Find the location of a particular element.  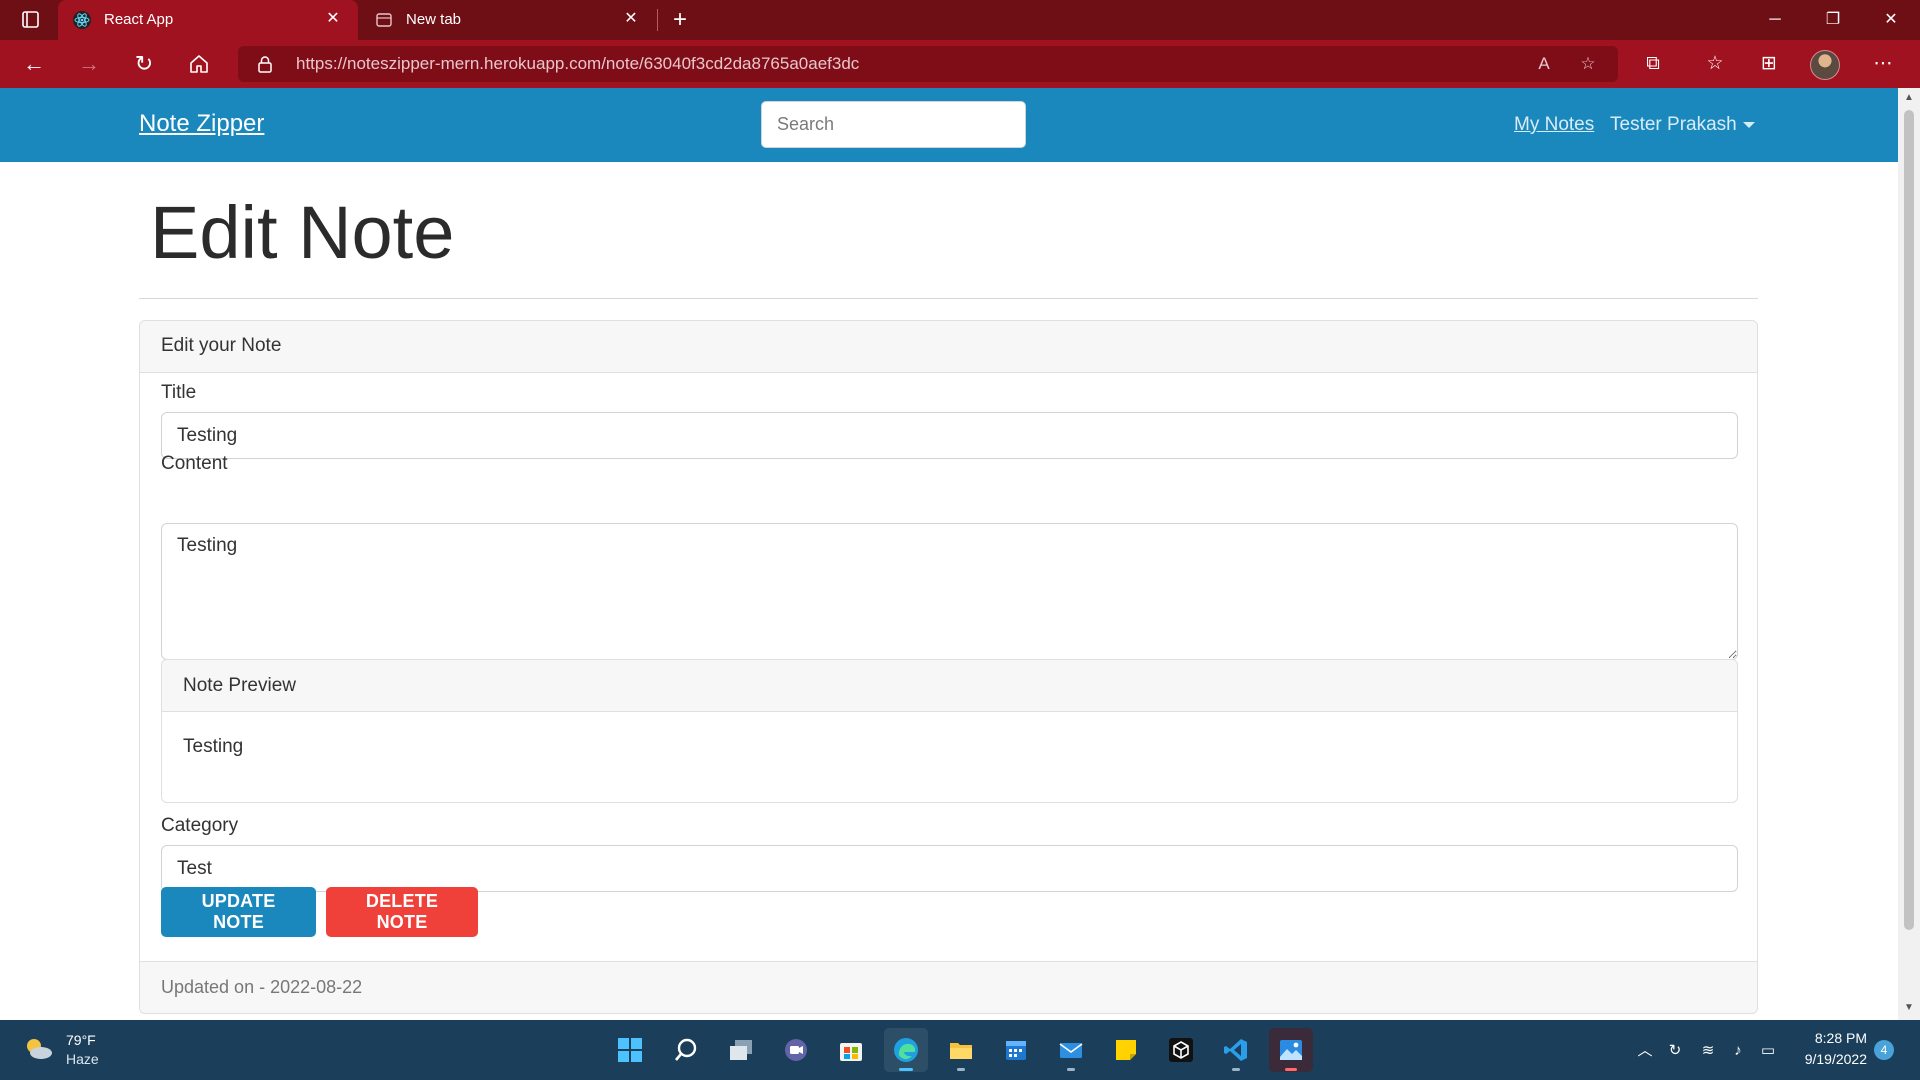

scroll-up-icon: ▲ is located at coordinates (1909, 98).